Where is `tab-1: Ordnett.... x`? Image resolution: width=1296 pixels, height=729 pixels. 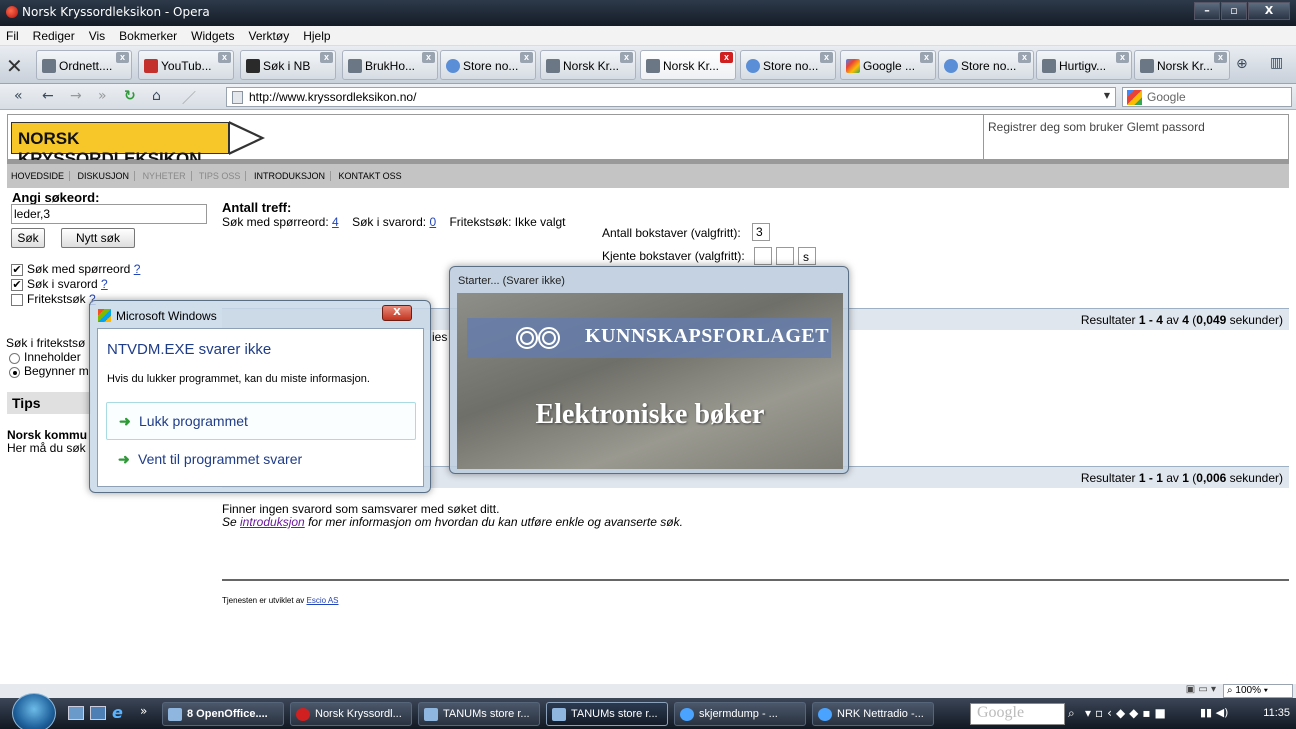 tab-1: Ordnett.... x is located at coordinates (84, 65).